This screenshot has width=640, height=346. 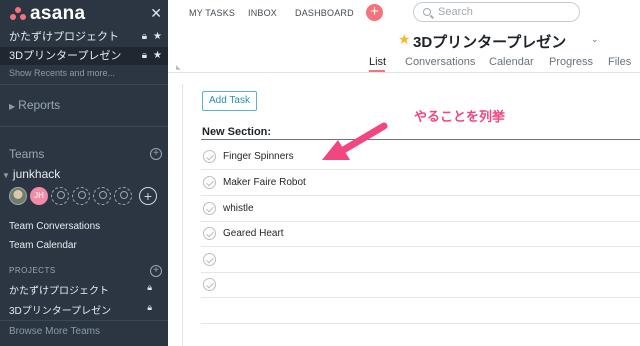 What do you see at coordinates (34, 105) in the screenshot?
I see `reports-link: ▶ Reports` at bounding box center [34, 105].